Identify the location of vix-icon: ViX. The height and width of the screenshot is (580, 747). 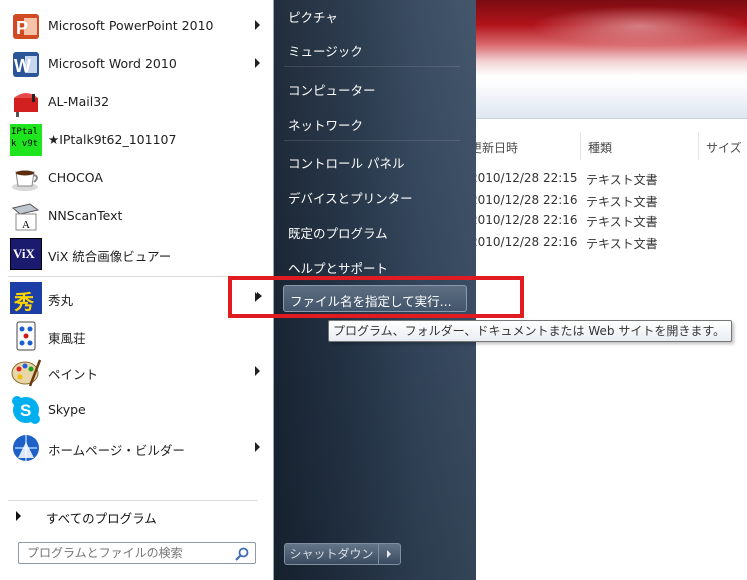
(26, 254).